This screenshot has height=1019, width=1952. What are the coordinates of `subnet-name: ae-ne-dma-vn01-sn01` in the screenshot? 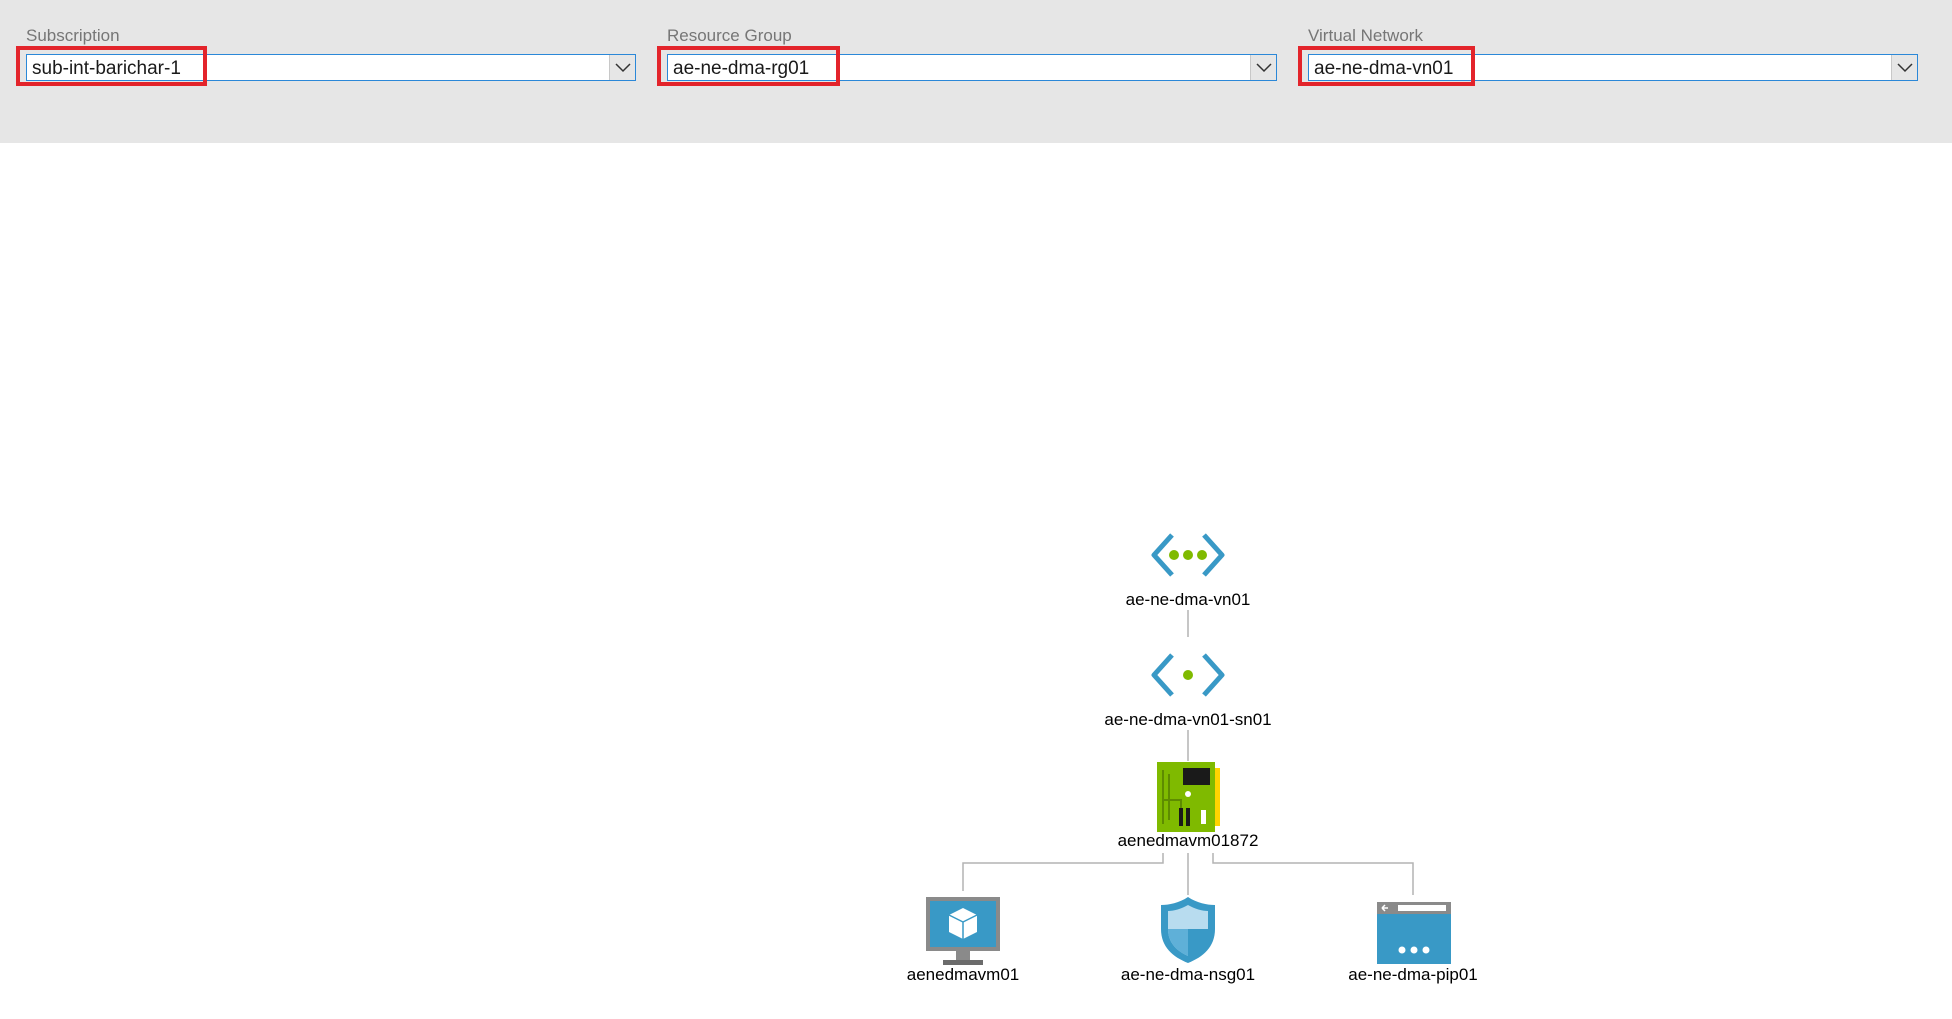 It's located at (1188, 719).